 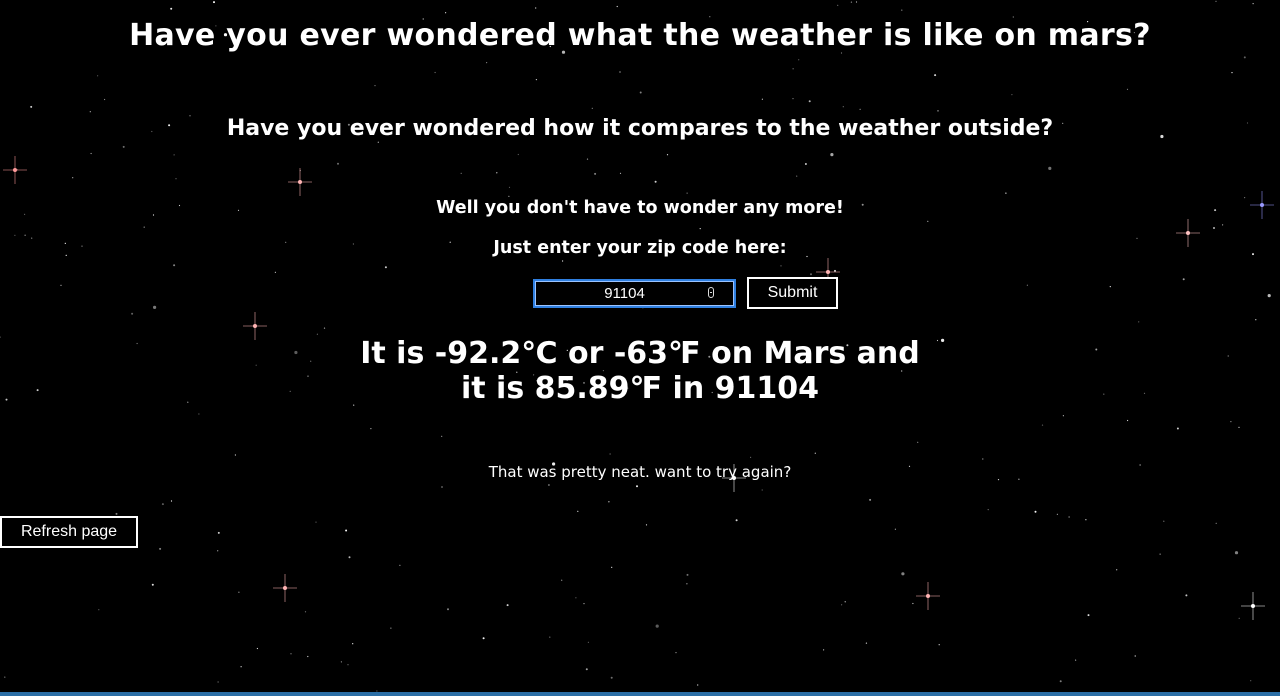 I want to click on zip-input-wrapper, so click(x=634, y=293).